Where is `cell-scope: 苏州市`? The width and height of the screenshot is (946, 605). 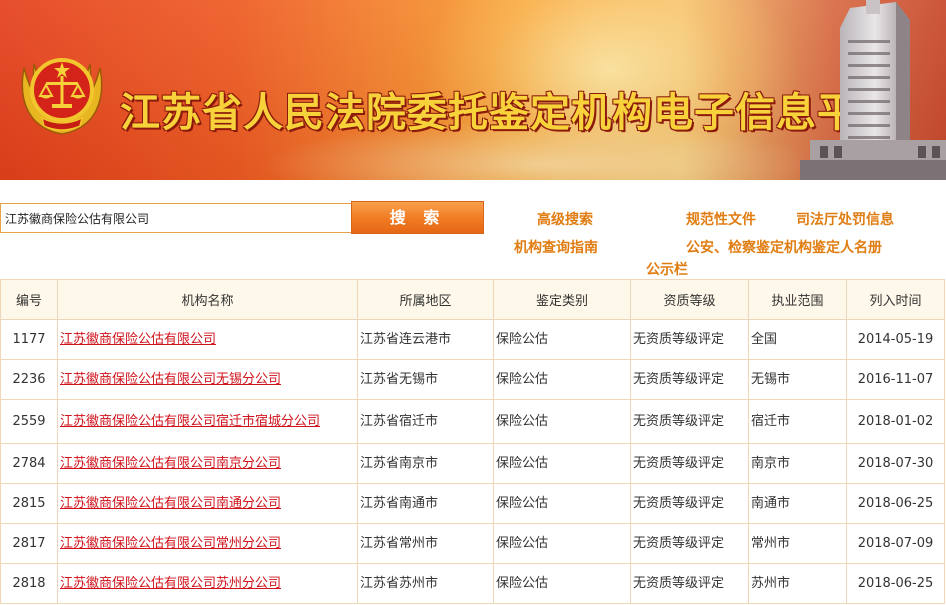
cell-scope: 苏州市 is located at coordinates (797, 583).